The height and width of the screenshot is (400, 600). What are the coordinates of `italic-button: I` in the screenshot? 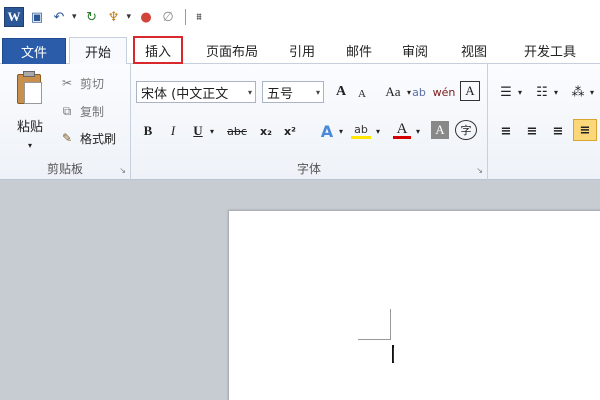 It's located at (173, 131).